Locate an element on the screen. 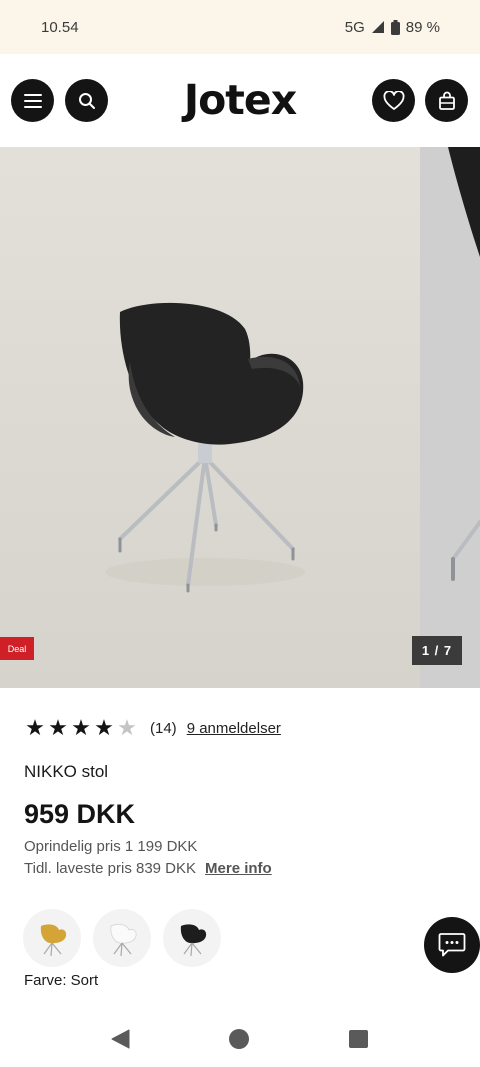 Image resolution: width=480 pixels, height=1067 pixels. status-indicators: 5G 89 % is located at coordinates (392, 27).